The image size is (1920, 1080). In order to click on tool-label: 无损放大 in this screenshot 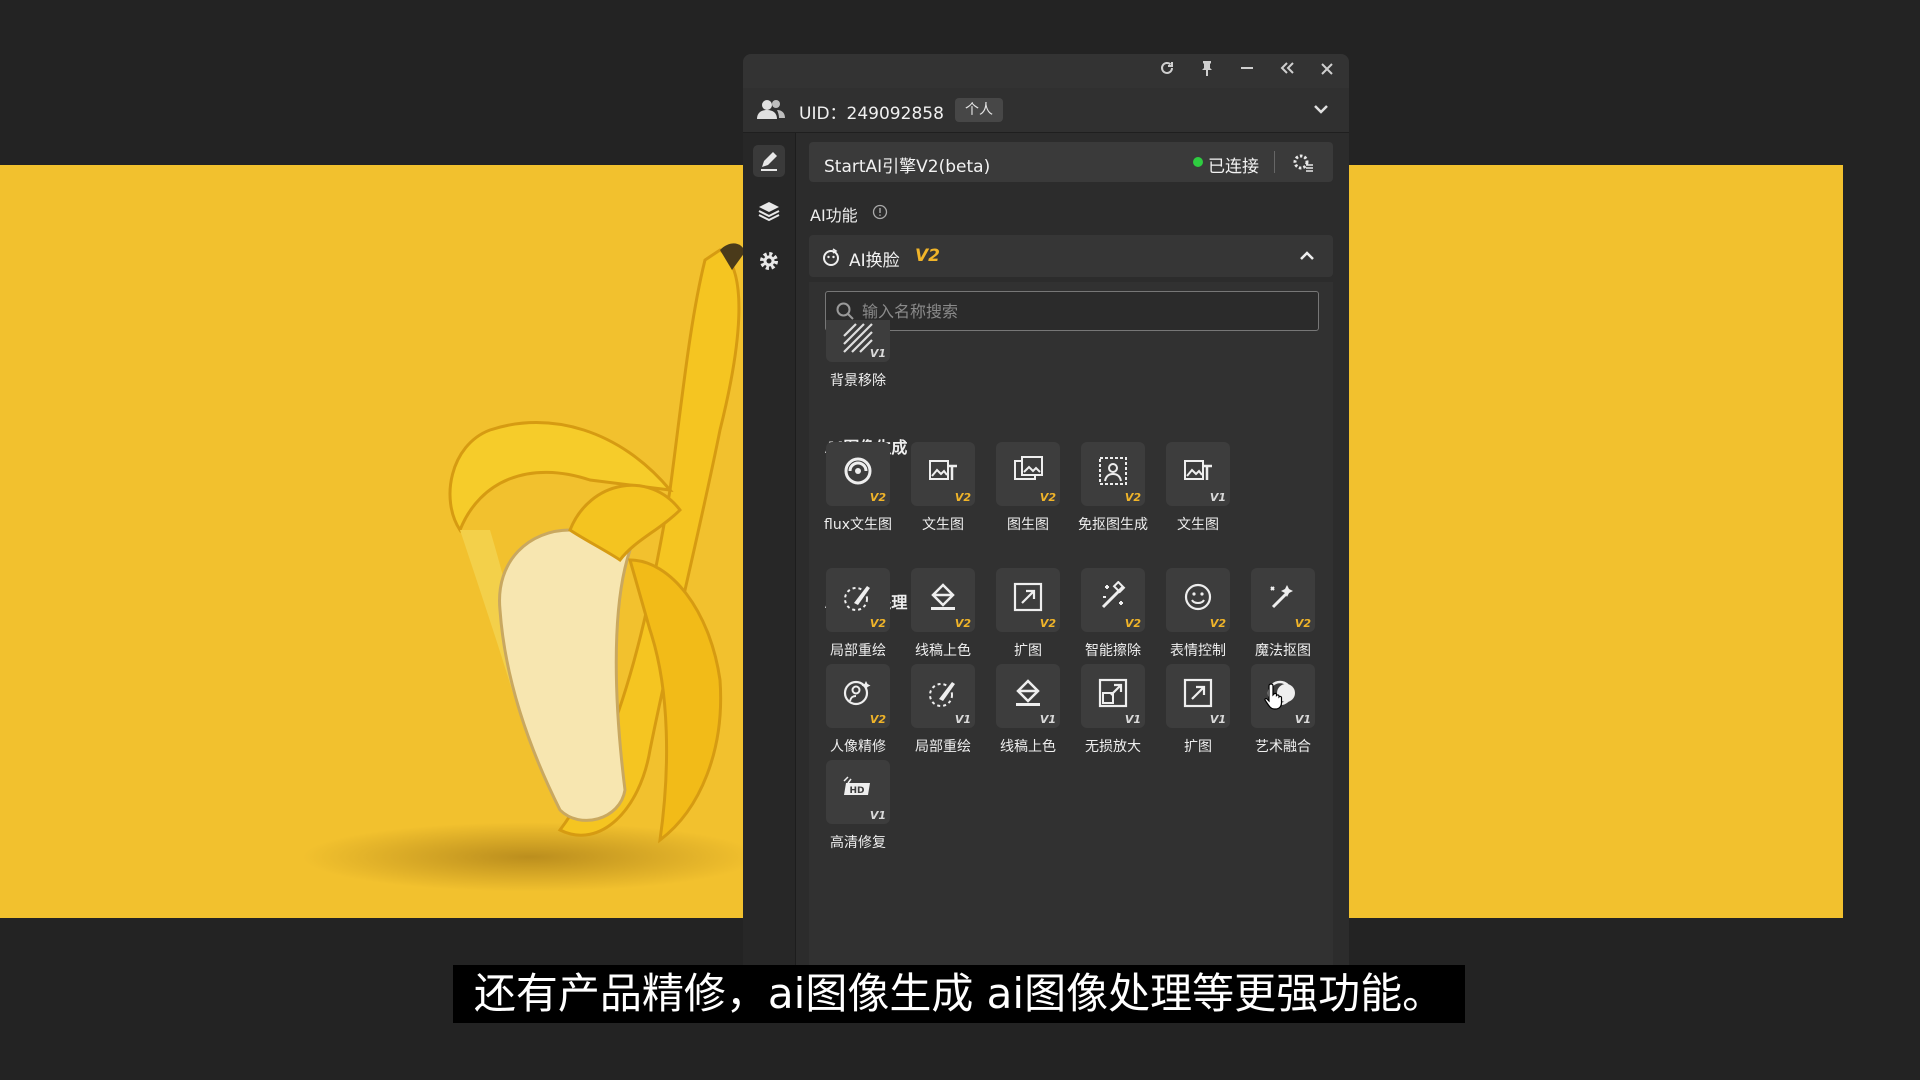, I will do `click(1113, 747)`.